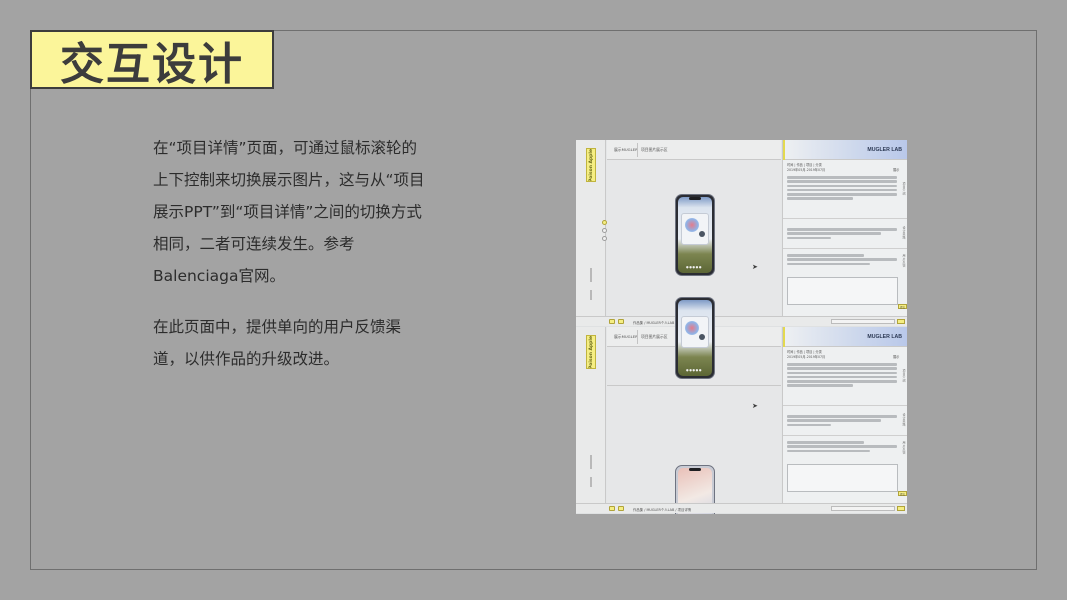 This screenshot has height=600, width=1067. I want to click on mockup-sidebar: Poison Apple, so click(591, 415).